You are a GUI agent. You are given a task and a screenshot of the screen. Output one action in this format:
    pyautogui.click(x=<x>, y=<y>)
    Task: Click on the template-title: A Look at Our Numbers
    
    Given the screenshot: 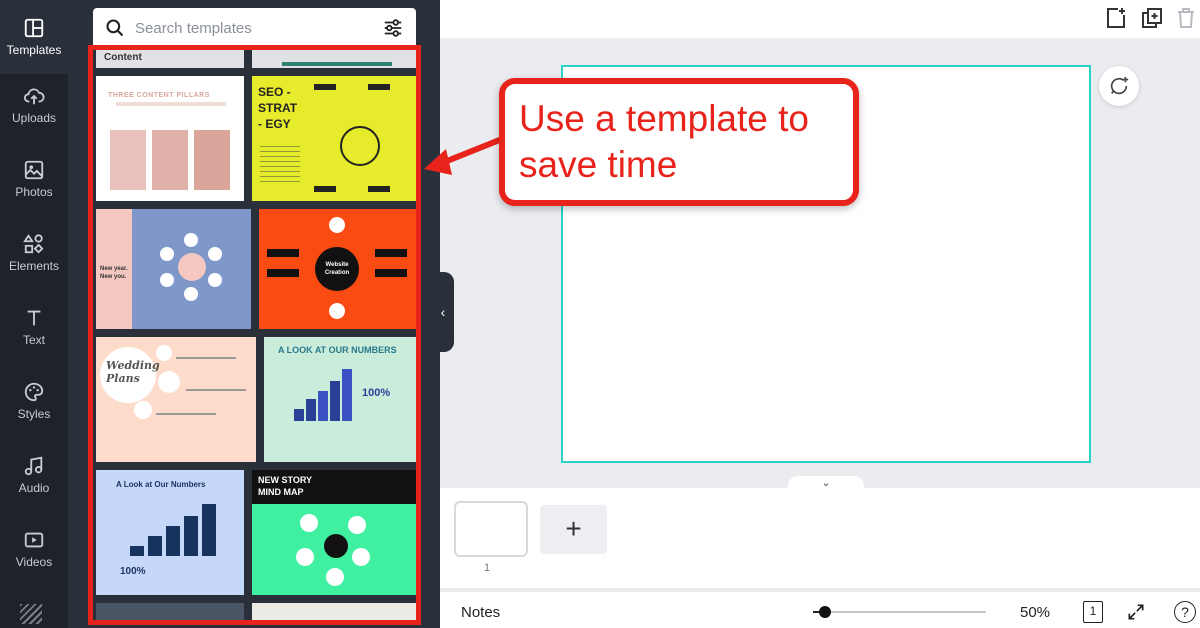 What is the action you would take?
    pyautogui.click(x=161, y=484)
    